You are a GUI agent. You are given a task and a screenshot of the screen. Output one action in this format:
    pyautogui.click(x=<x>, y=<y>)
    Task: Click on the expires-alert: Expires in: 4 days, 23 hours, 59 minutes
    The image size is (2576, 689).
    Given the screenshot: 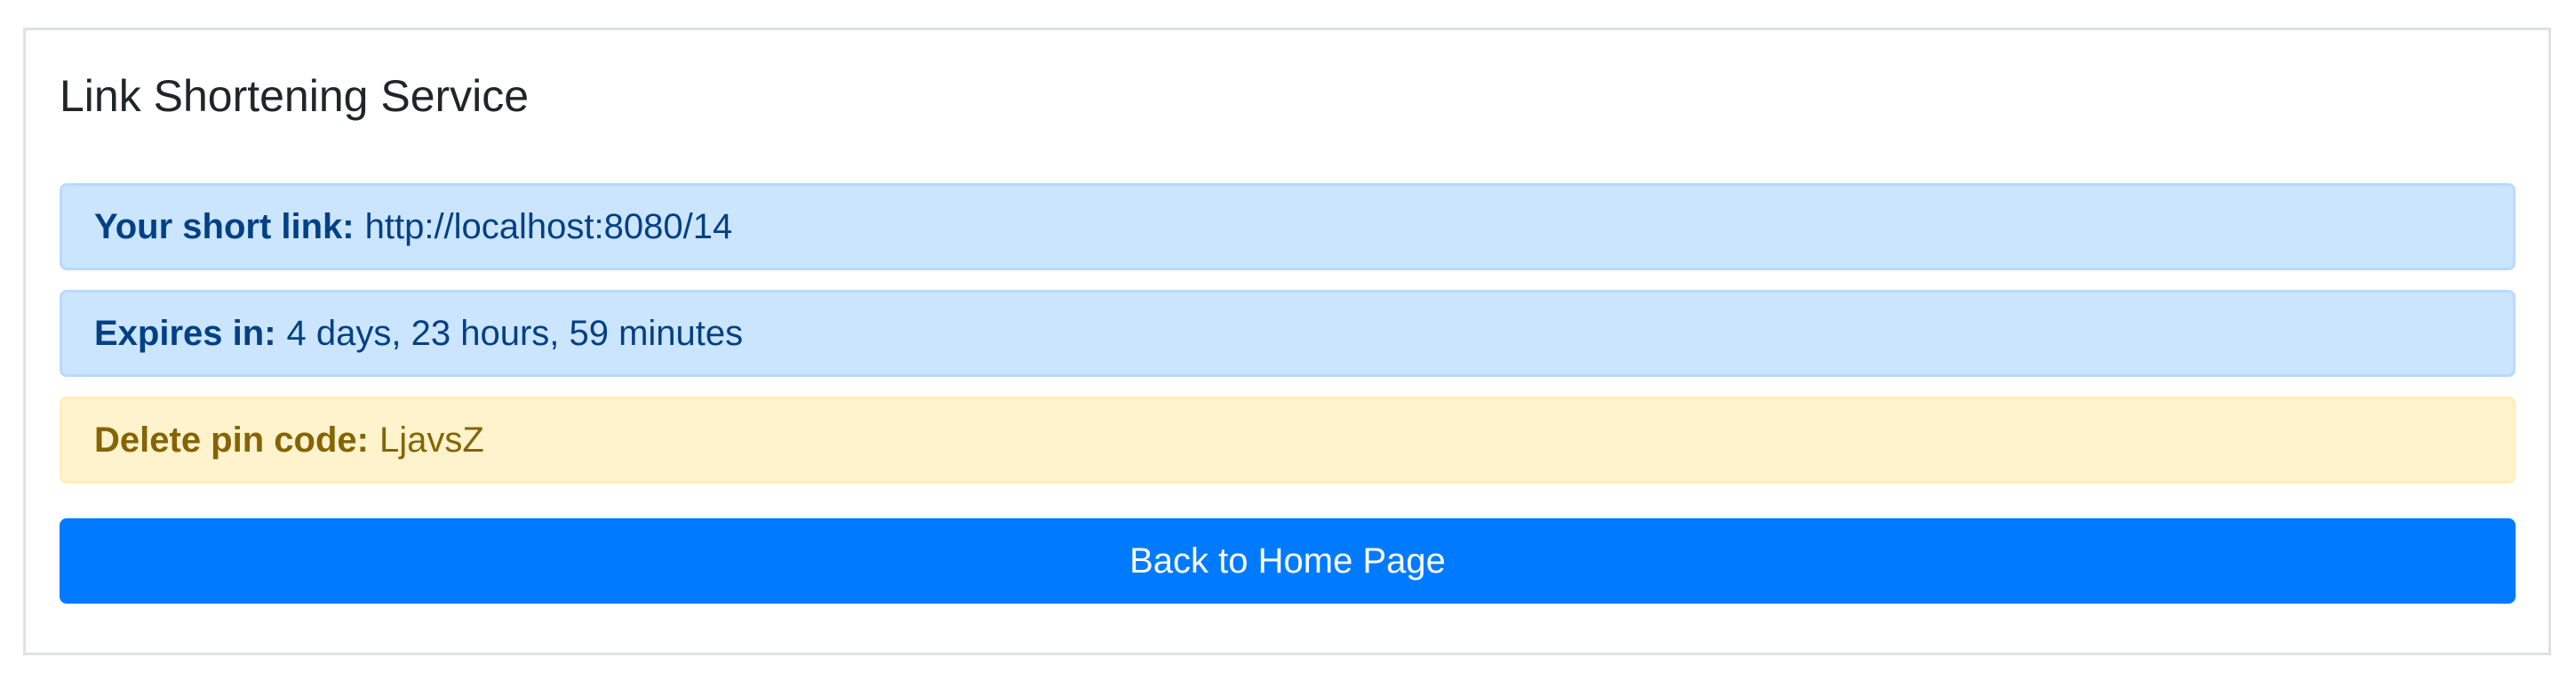 What is the action you would take?
    pyautogui.click(x=1288, y=333)
    